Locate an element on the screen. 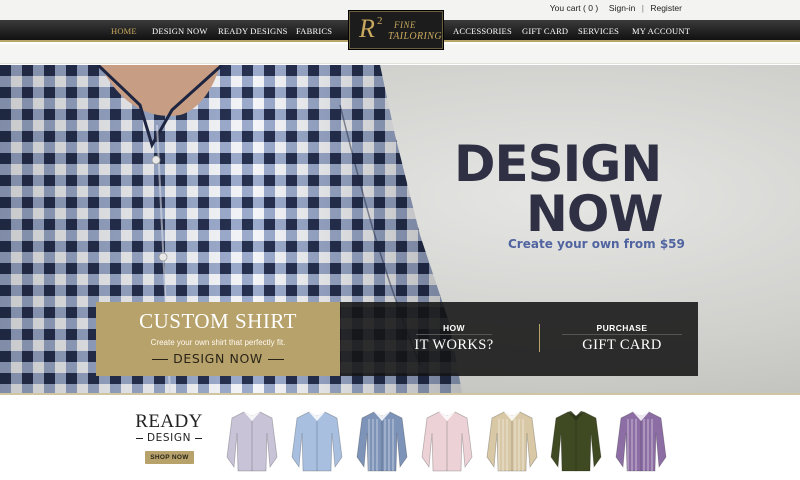 Image resolution: width=800 pixels, height=480 pixels. signin-link: Sign-in is located at coordinates (622, 8).